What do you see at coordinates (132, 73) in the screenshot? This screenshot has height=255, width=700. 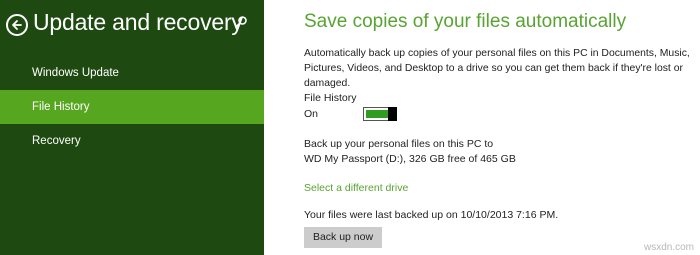 I see `sidebar-item-windows-update: Windows Update` at bounding box center [132, 73].